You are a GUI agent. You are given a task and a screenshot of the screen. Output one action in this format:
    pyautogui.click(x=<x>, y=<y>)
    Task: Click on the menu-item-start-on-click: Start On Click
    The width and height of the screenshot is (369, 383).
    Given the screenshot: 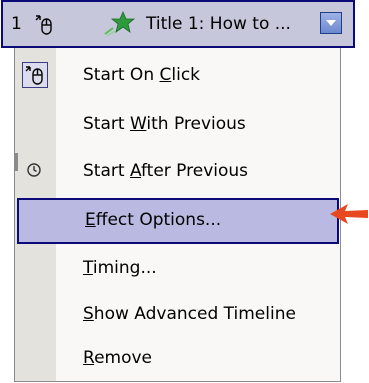 What is the action you would take?
    pyautogui.click(x=177, y=76)
    